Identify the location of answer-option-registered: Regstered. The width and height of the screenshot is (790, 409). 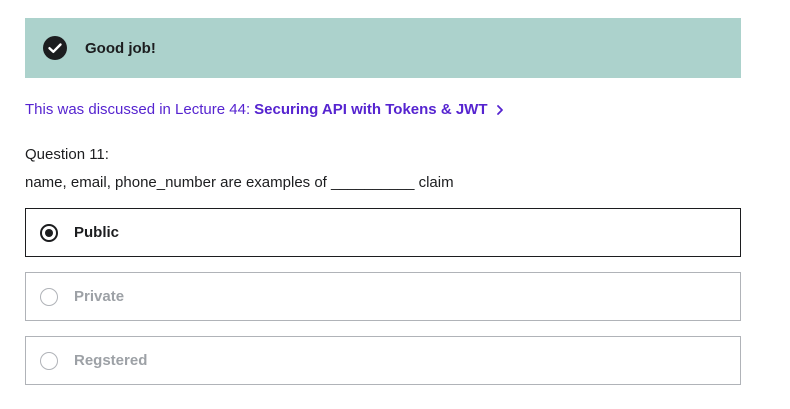
(383, 360).